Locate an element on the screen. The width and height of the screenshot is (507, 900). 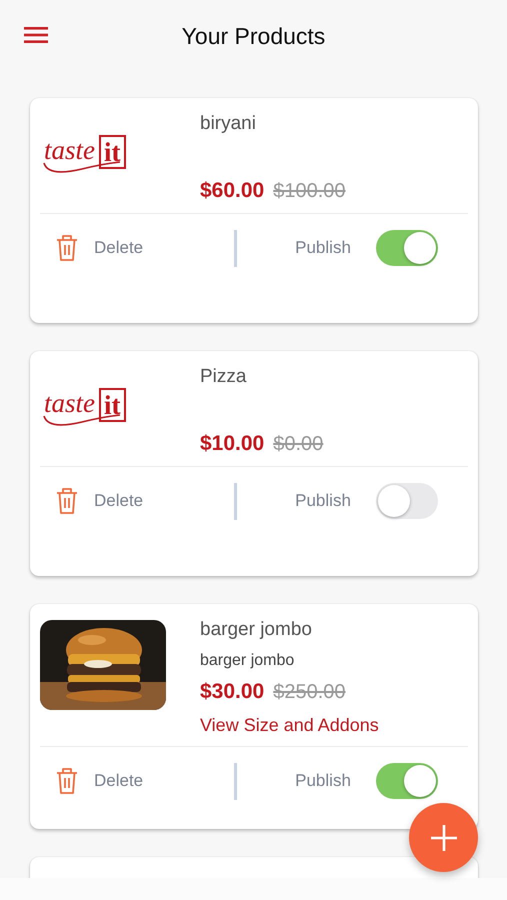
product-name: biryani is located at coordinates (228, 124).